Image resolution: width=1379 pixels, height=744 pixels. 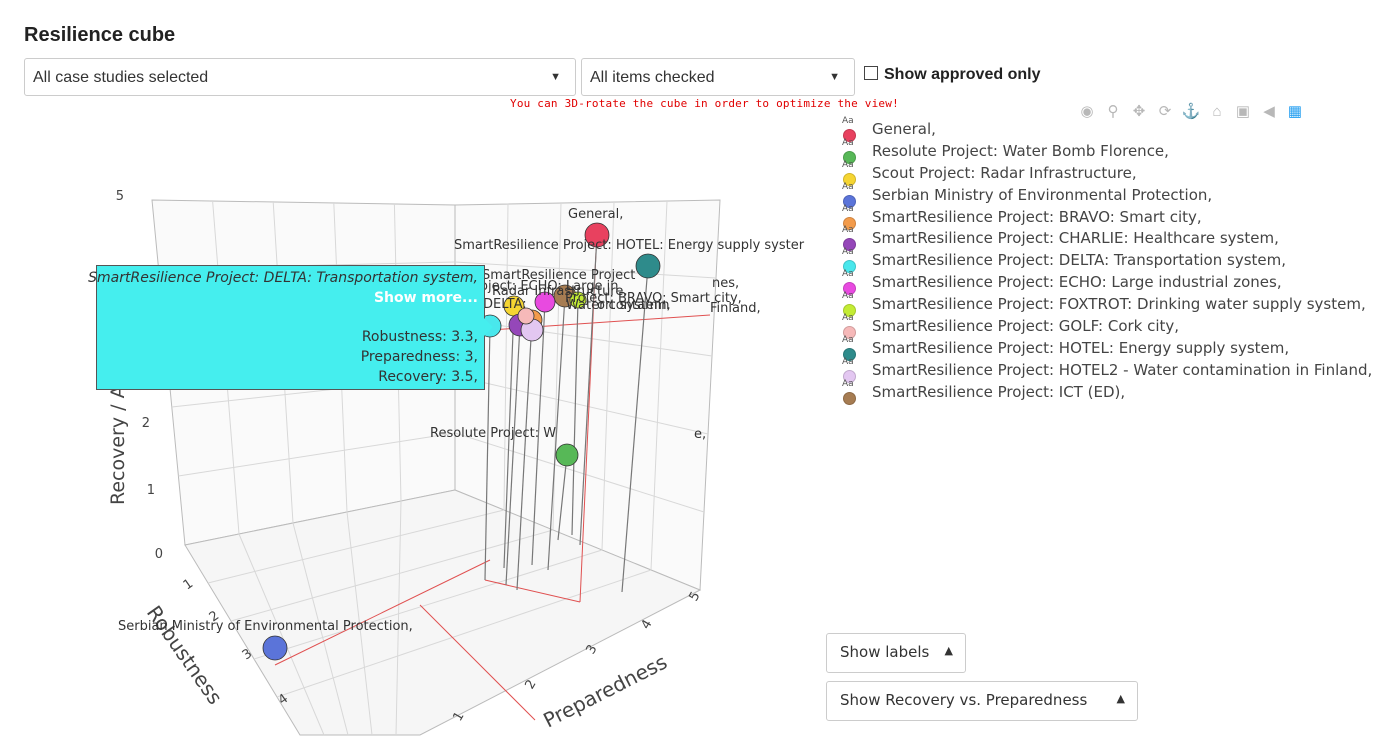 What do you see at coordinates (634, 305) in the screenshot?
I see `point-label: ort system,` at bounding box center [634, 305].